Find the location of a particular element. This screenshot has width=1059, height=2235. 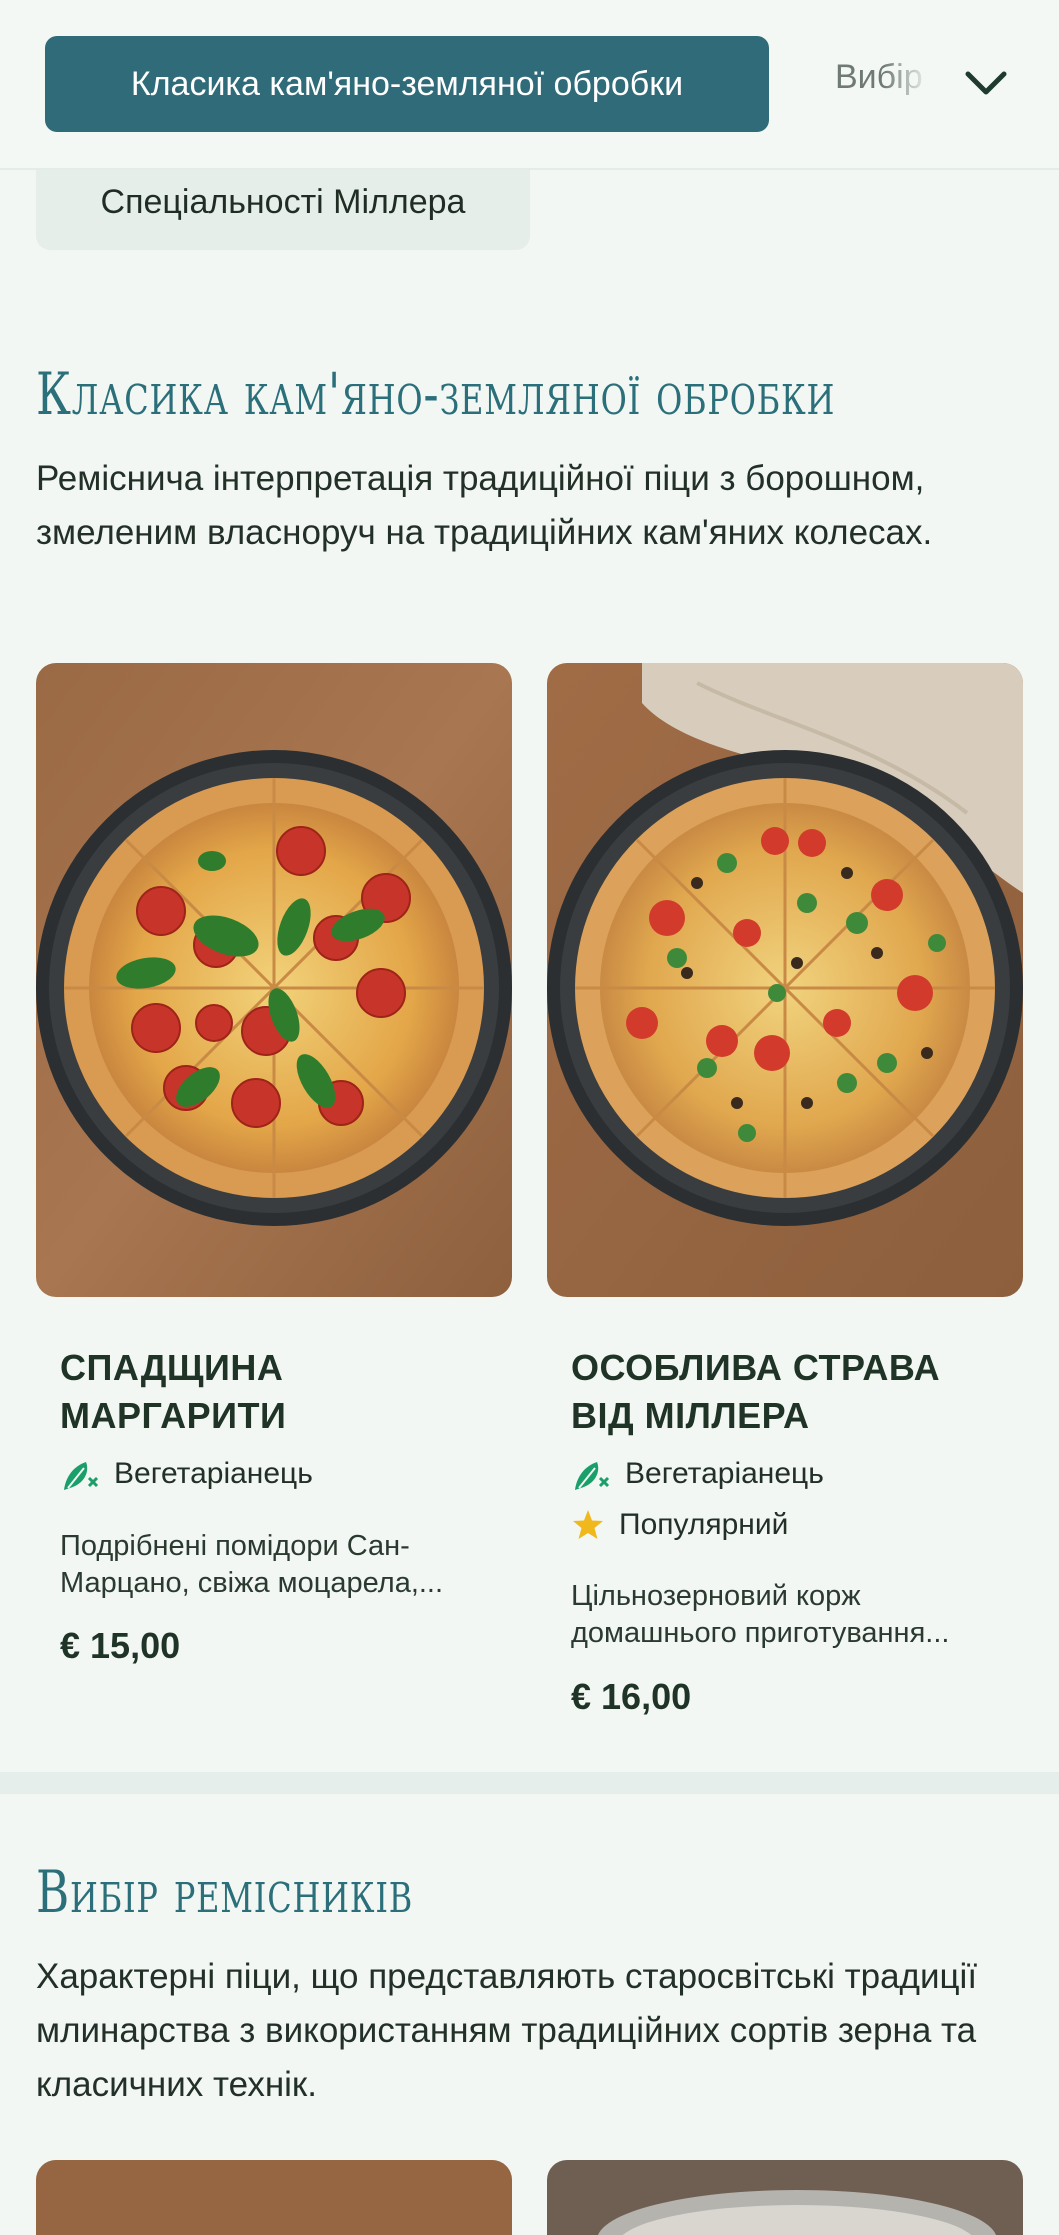

tab-artisan-selection: Вибір is located at coordinates (879, 84).